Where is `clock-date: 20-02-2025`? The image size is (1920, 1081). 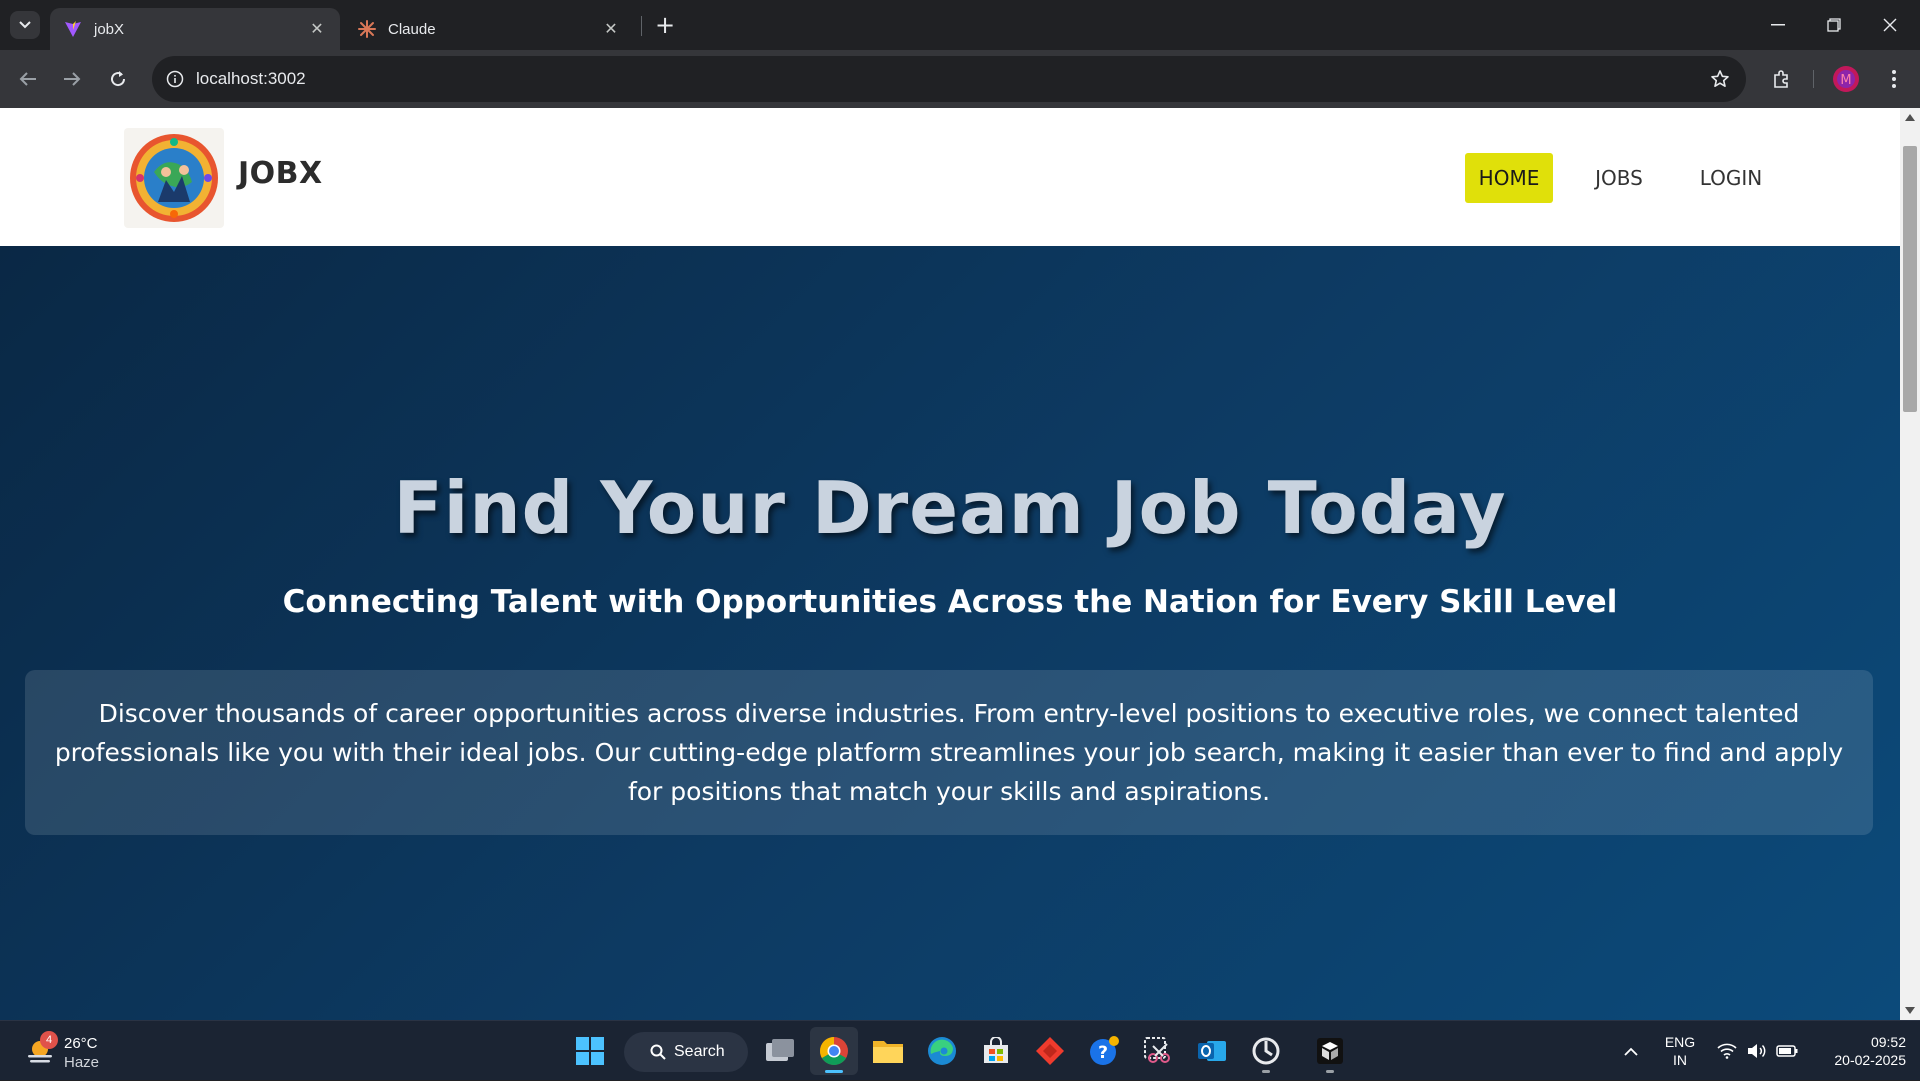
clock-date: 20-02-2025 is located at coordinates (1870, 1060).